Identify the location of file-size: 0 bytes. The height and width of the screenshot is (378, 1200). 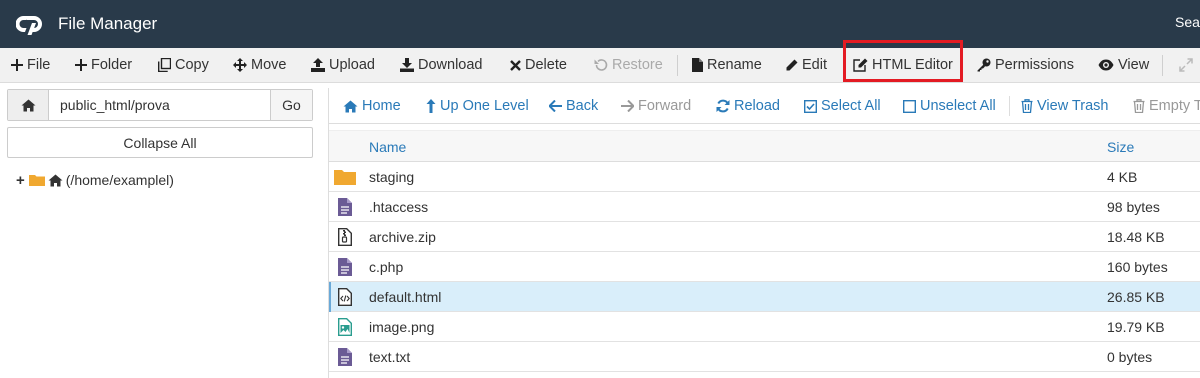
(1130, 357).